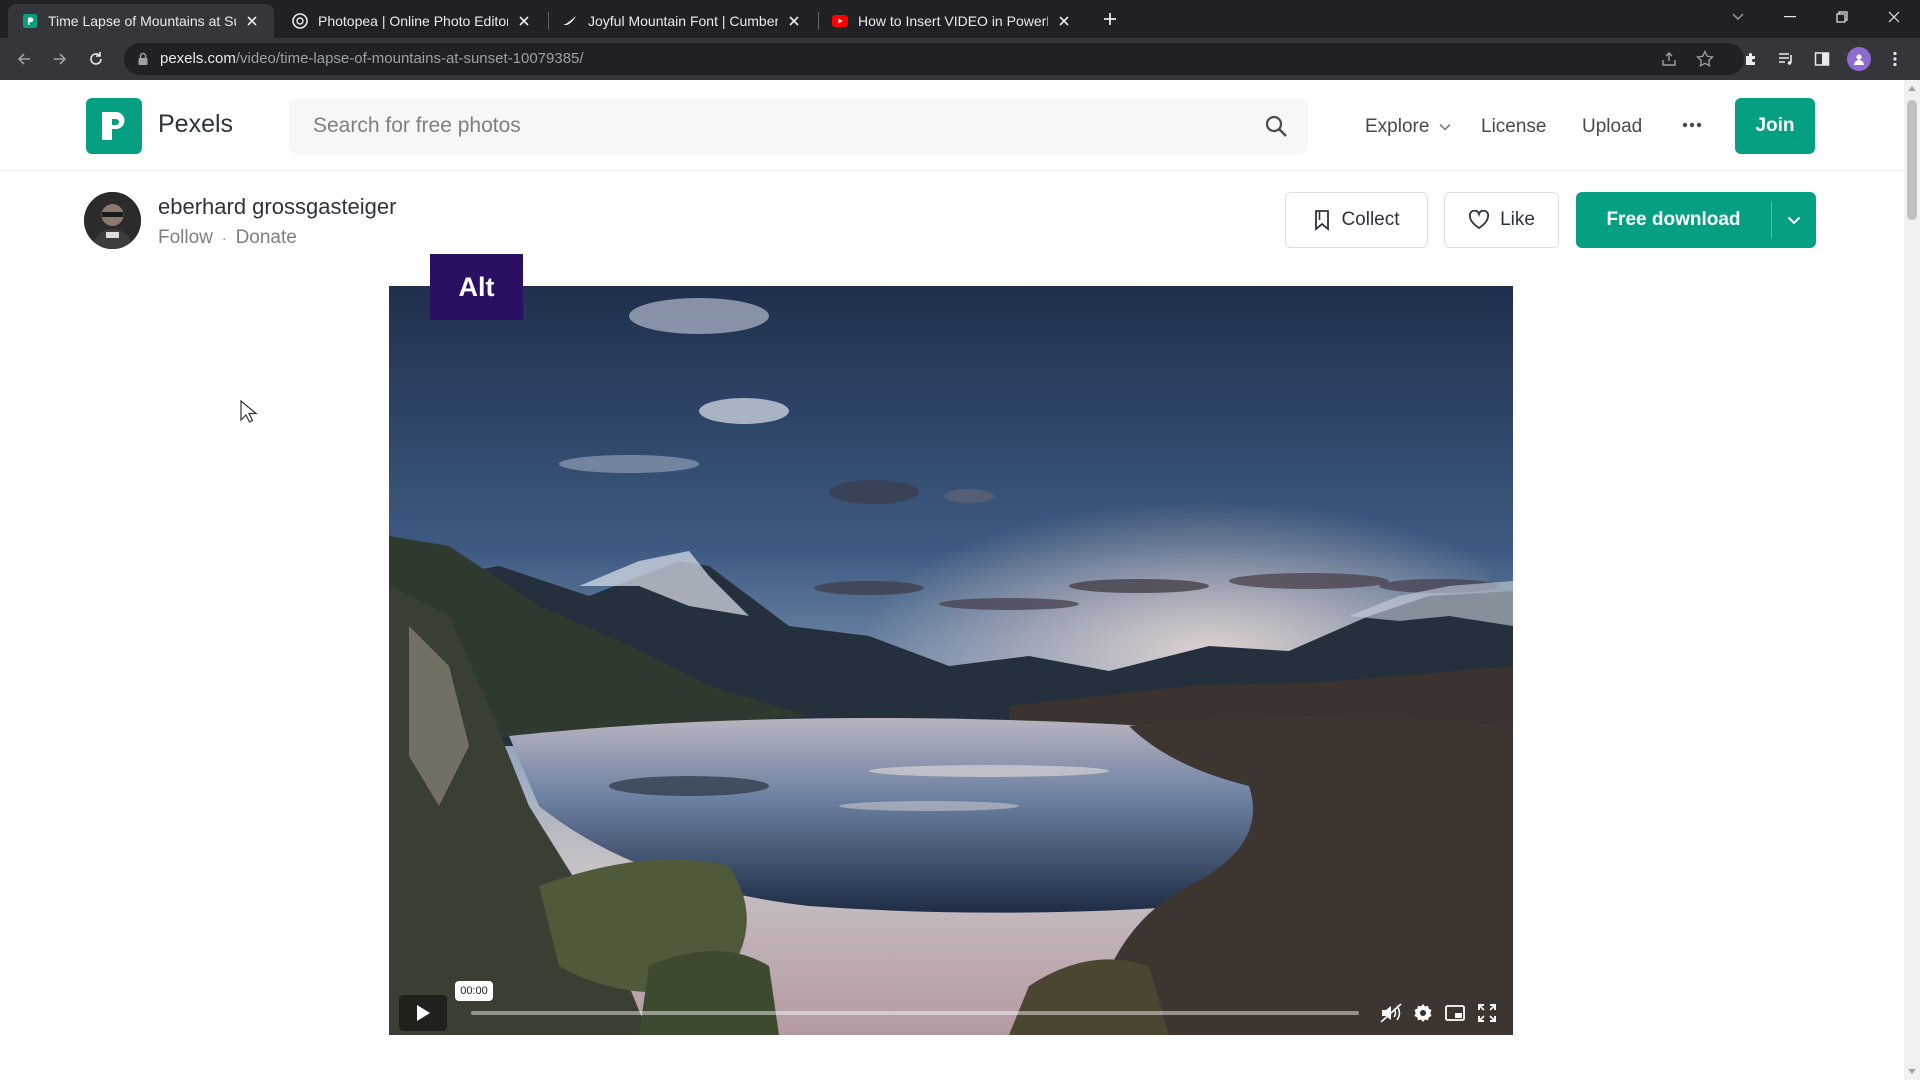 The image size is (1920, 1080). Describe the element at coordinates (1692, 125) in the screenshot. I see `more-options-icon` at that location.